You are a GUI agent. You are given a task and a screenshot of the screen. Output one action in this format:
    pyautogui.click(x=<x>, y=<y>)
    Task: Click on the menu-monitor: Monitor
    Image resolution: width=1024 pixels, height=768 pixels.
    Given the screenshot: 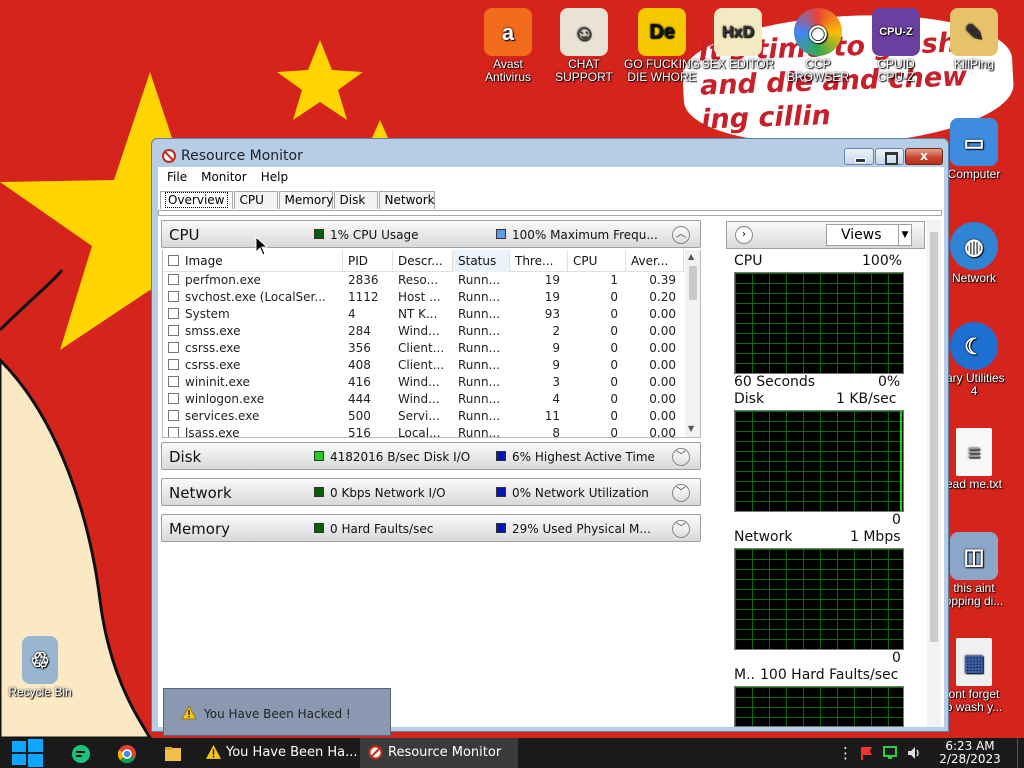 What is the action you would take?
    pyautogui.click(x=224, y=177)
    